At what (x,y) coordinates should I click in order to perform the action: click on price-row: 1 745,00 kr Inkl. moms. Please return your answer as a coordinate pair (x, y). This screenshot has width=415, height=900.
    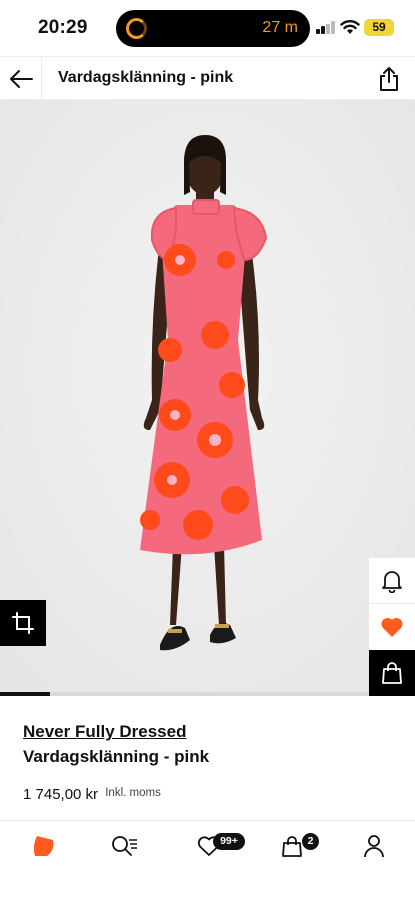
    Looking at the image, I should click on (92, 794).